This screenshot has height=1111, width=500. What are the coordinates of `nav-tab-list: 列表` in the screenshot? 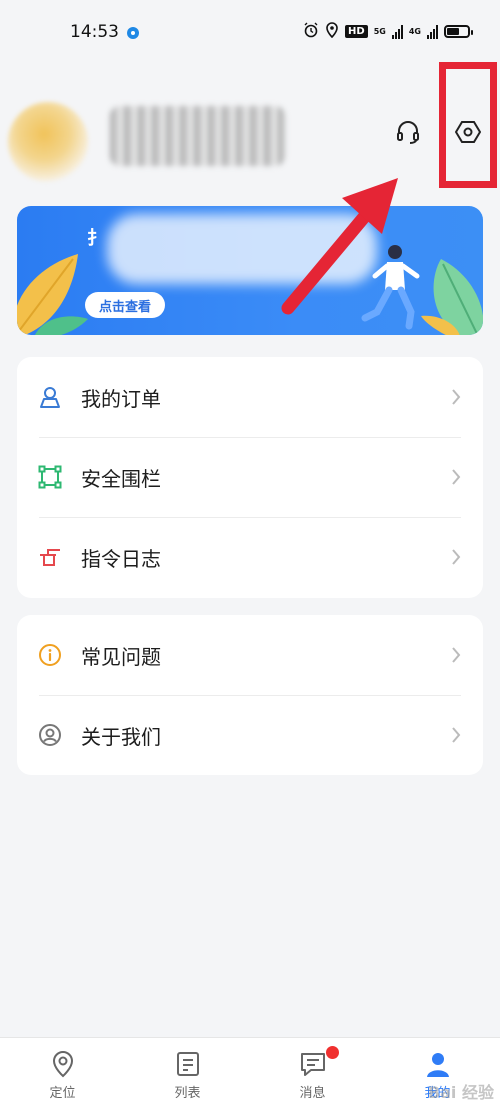 It's located at (187, 1074).